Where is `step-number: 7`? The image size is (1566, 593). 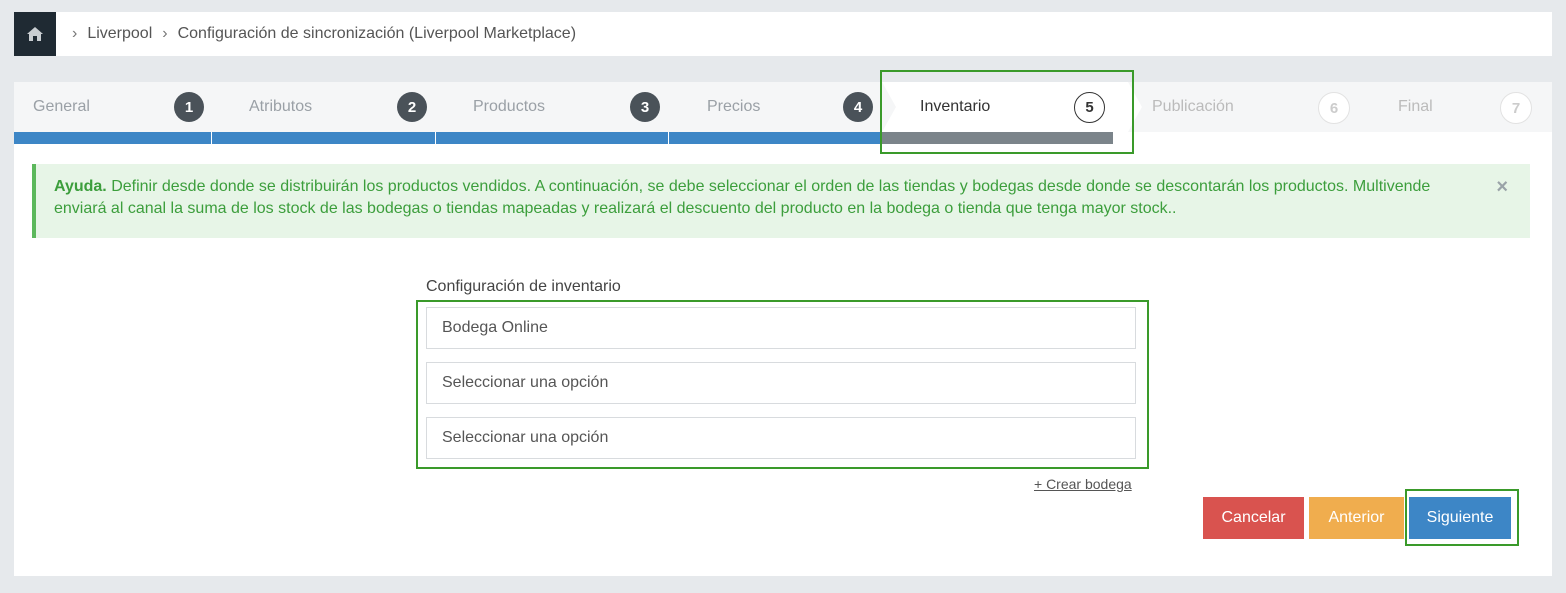
step-number: 7 is located at coordinates (1516, 108).